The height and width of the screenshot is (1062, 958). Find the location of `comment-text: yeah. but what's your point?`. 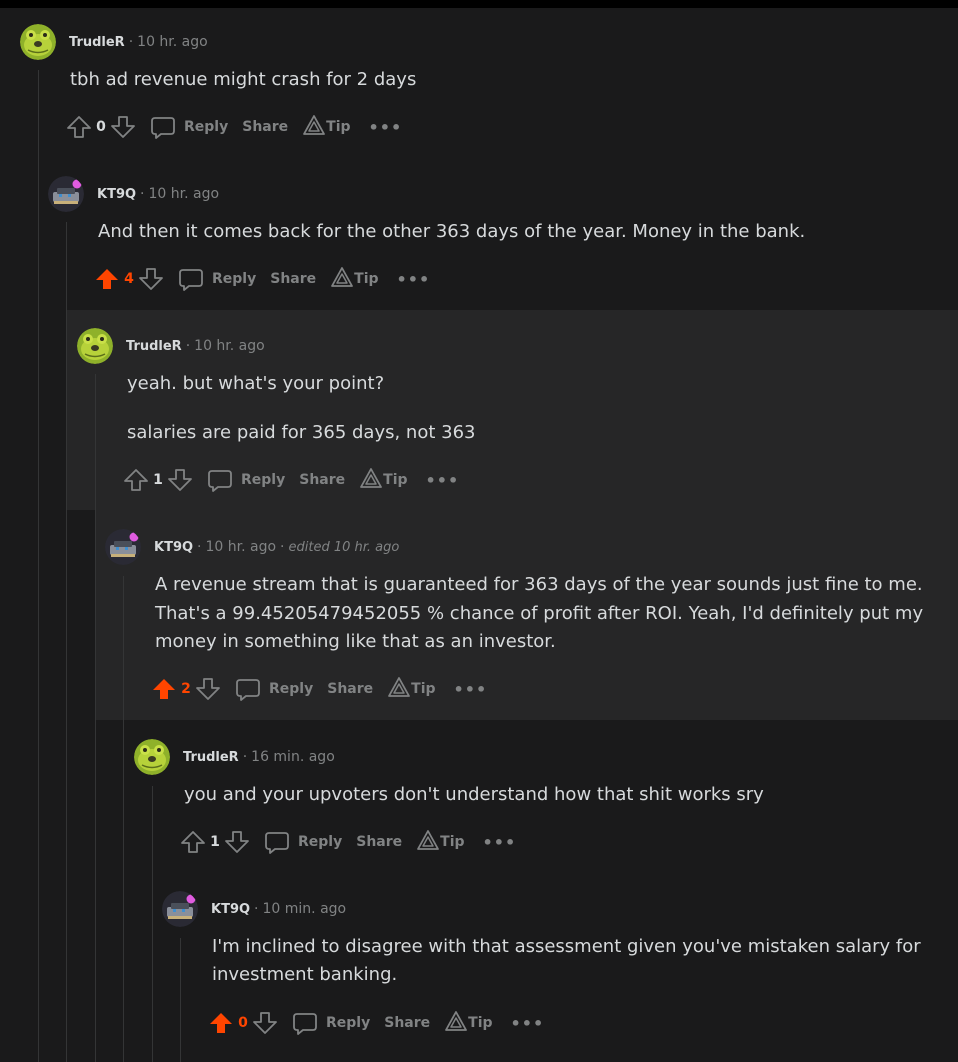

comment-text: yeah. but what's your point? is located at coordinates (256, 383).